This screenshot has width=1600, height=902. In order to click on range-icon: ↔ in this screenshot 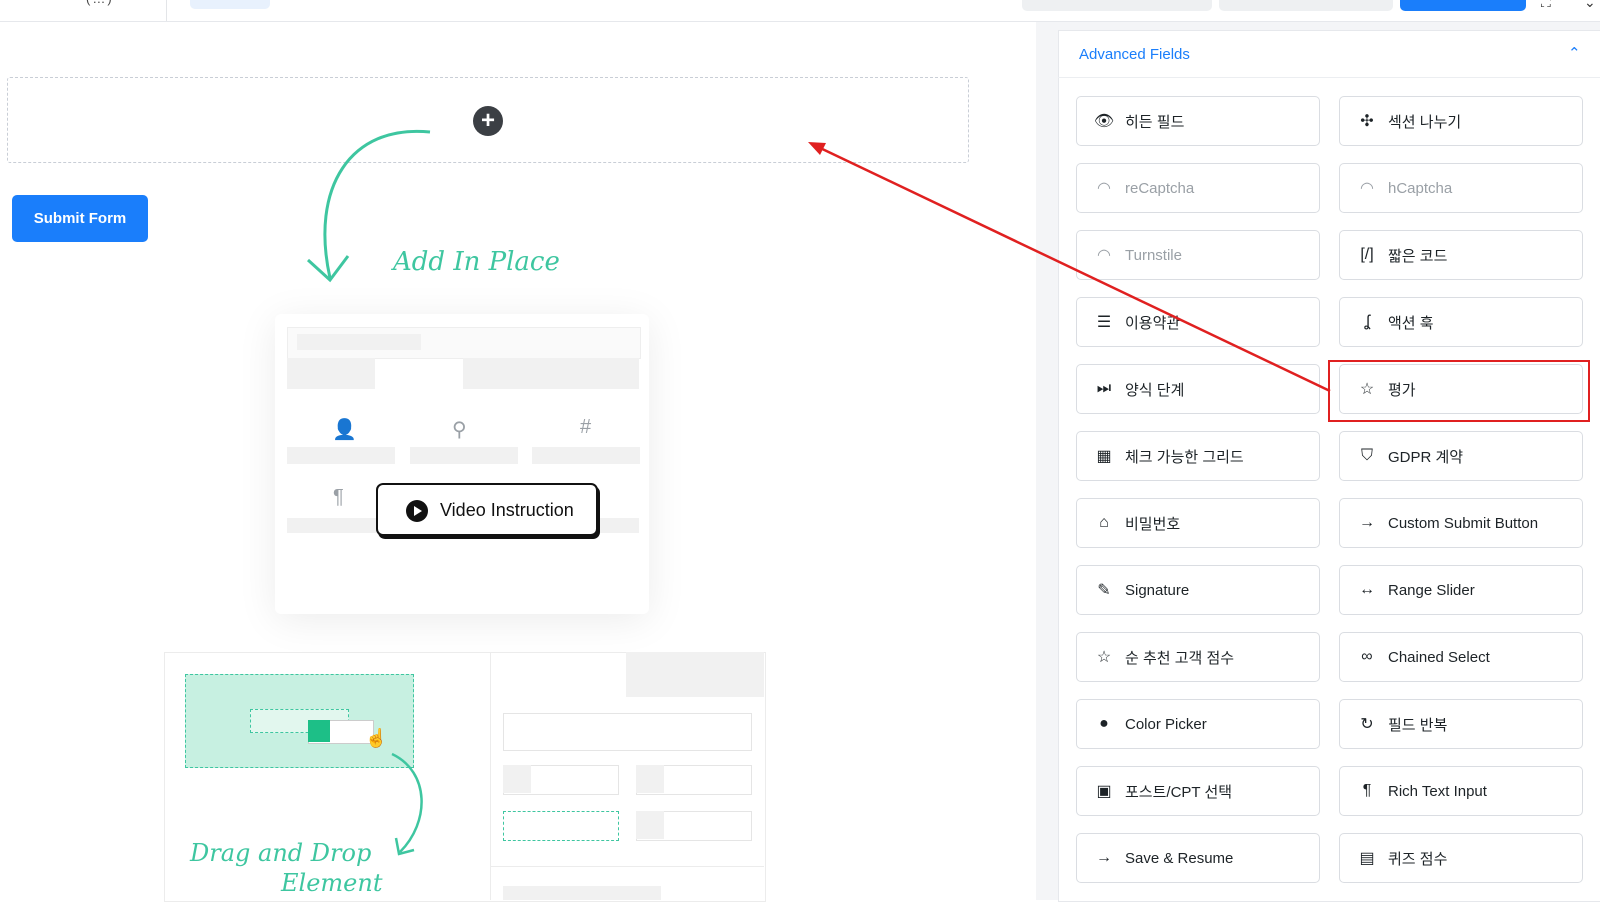, I will do `click(1367, 589)`.